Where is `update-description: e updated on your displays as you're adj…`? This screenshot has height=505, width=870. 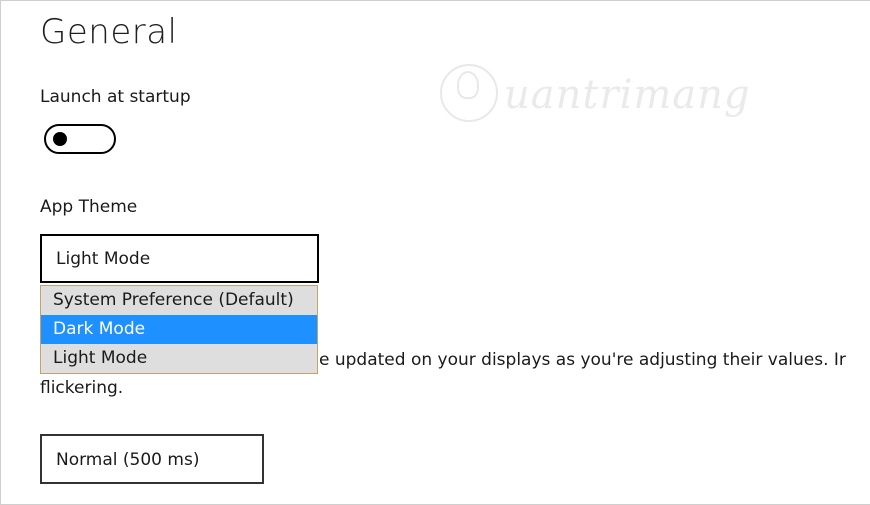
update-description: e updated on your displays as you're adj… is located at coordinates (582, 360).